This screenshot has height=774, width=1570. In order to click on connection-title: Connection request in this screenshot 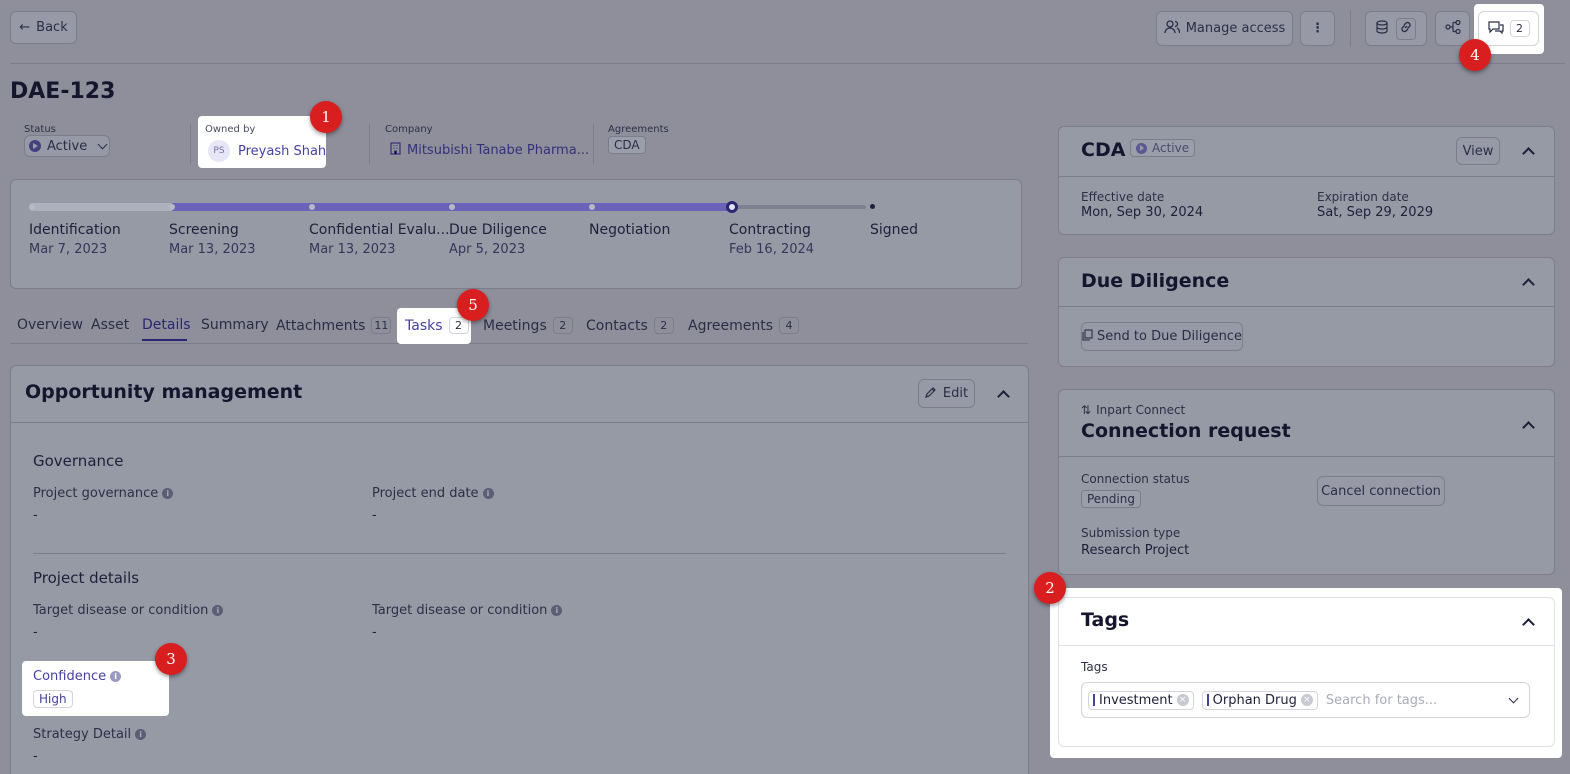, I will do `click(1186, 431)`.